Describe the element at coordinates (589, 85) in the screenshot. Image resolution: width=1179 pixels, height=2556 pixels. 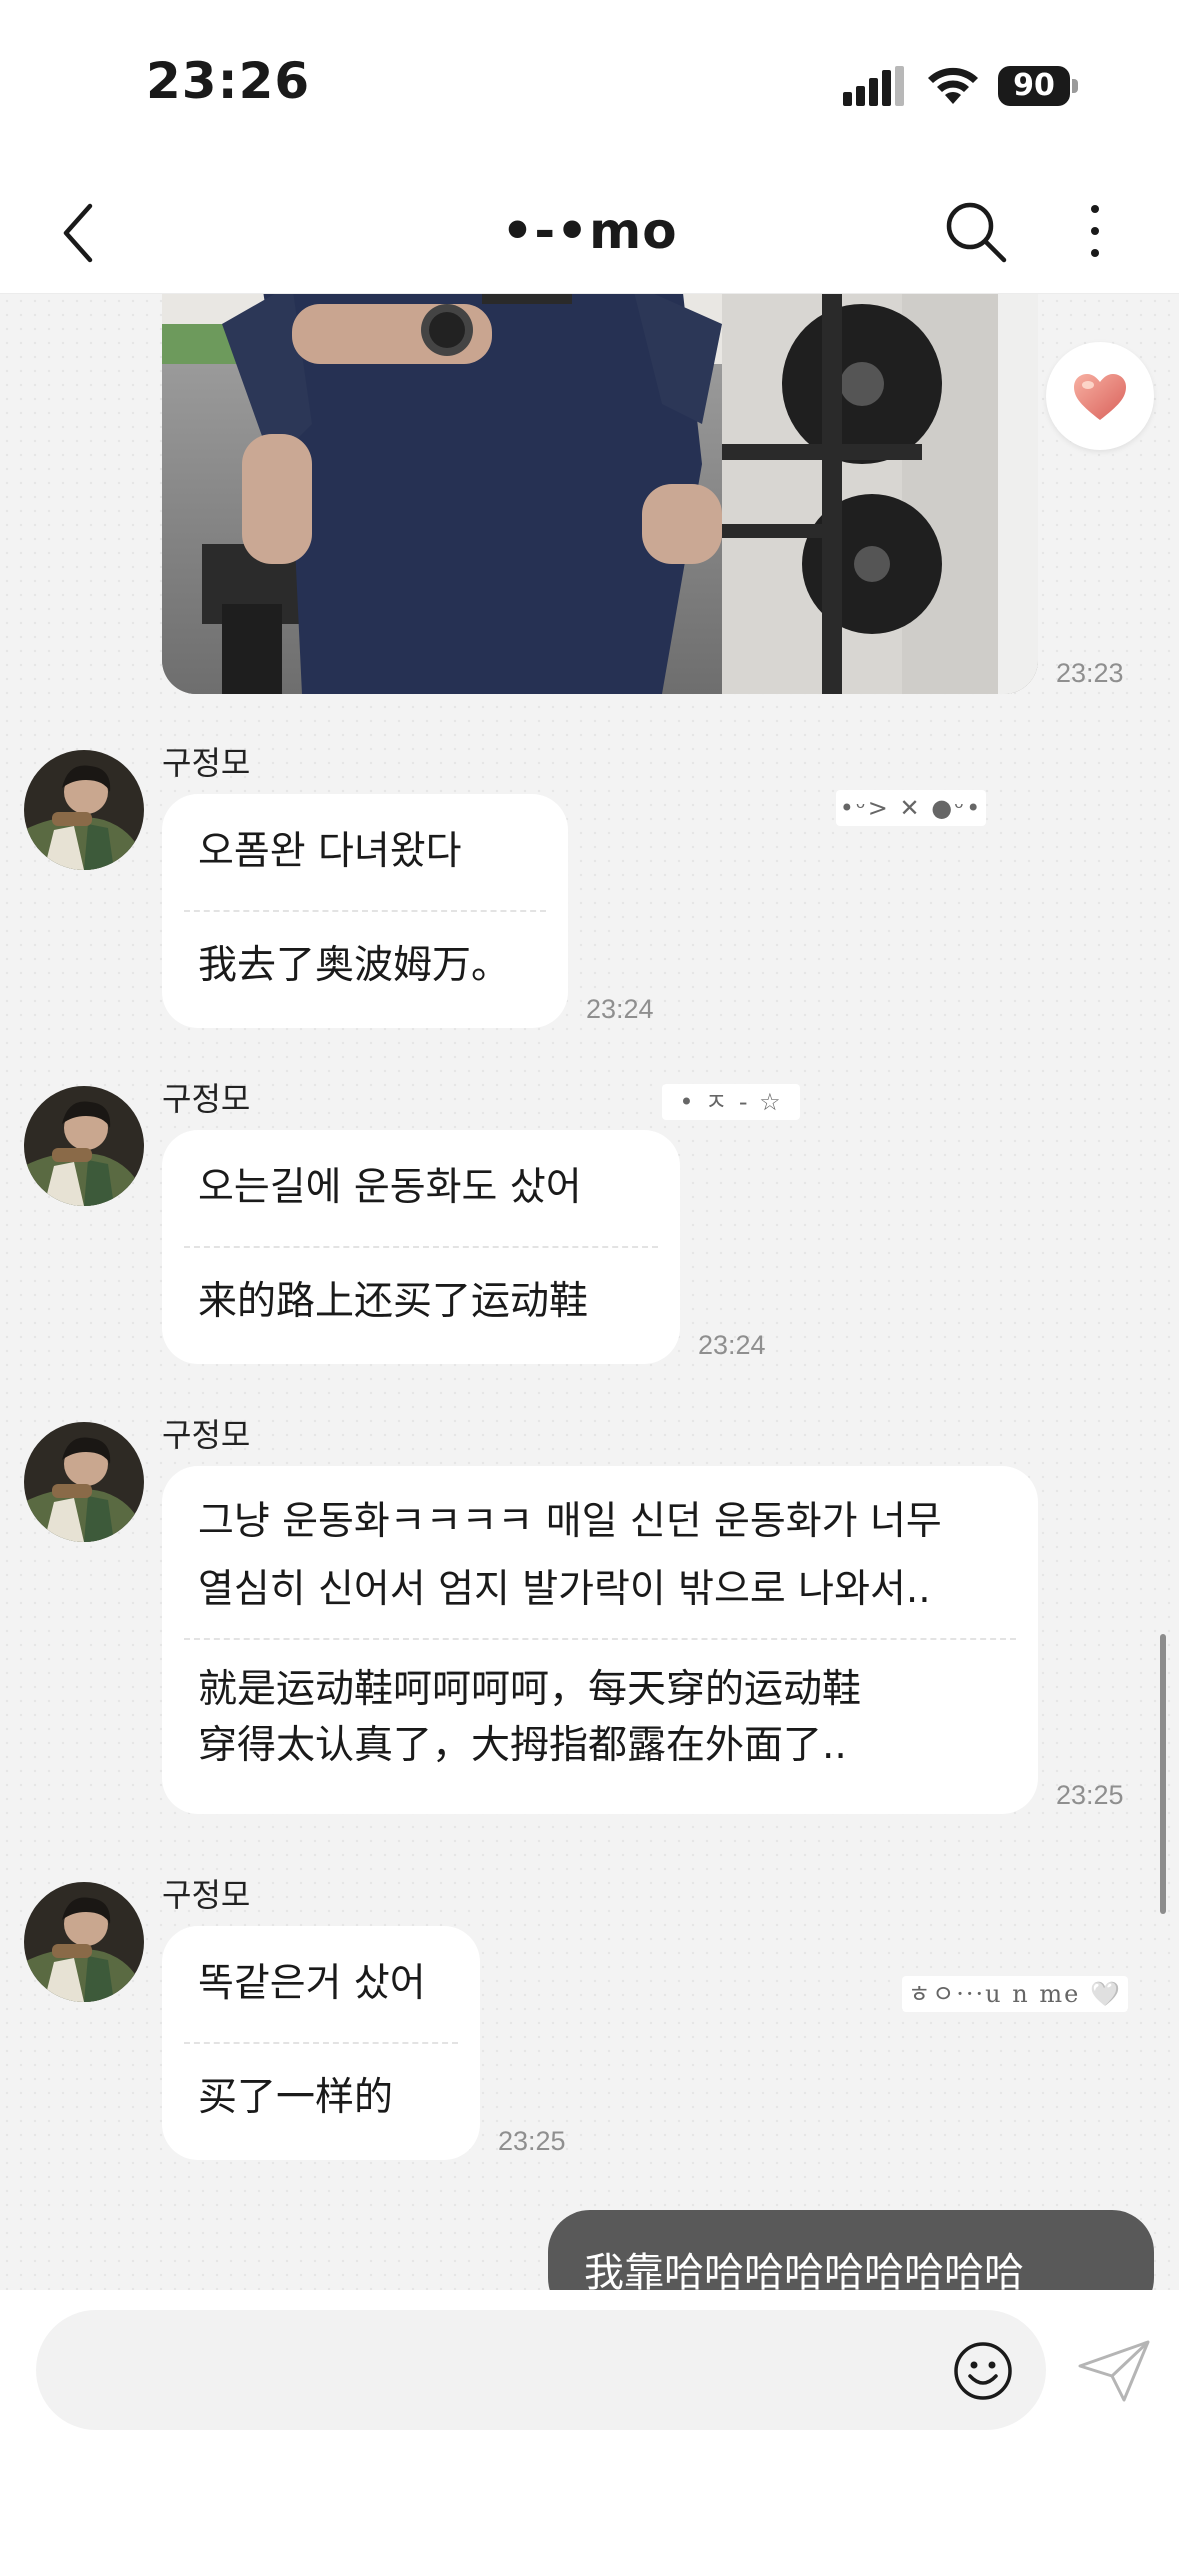
I see `status-bar: 23:26 90` at that location.